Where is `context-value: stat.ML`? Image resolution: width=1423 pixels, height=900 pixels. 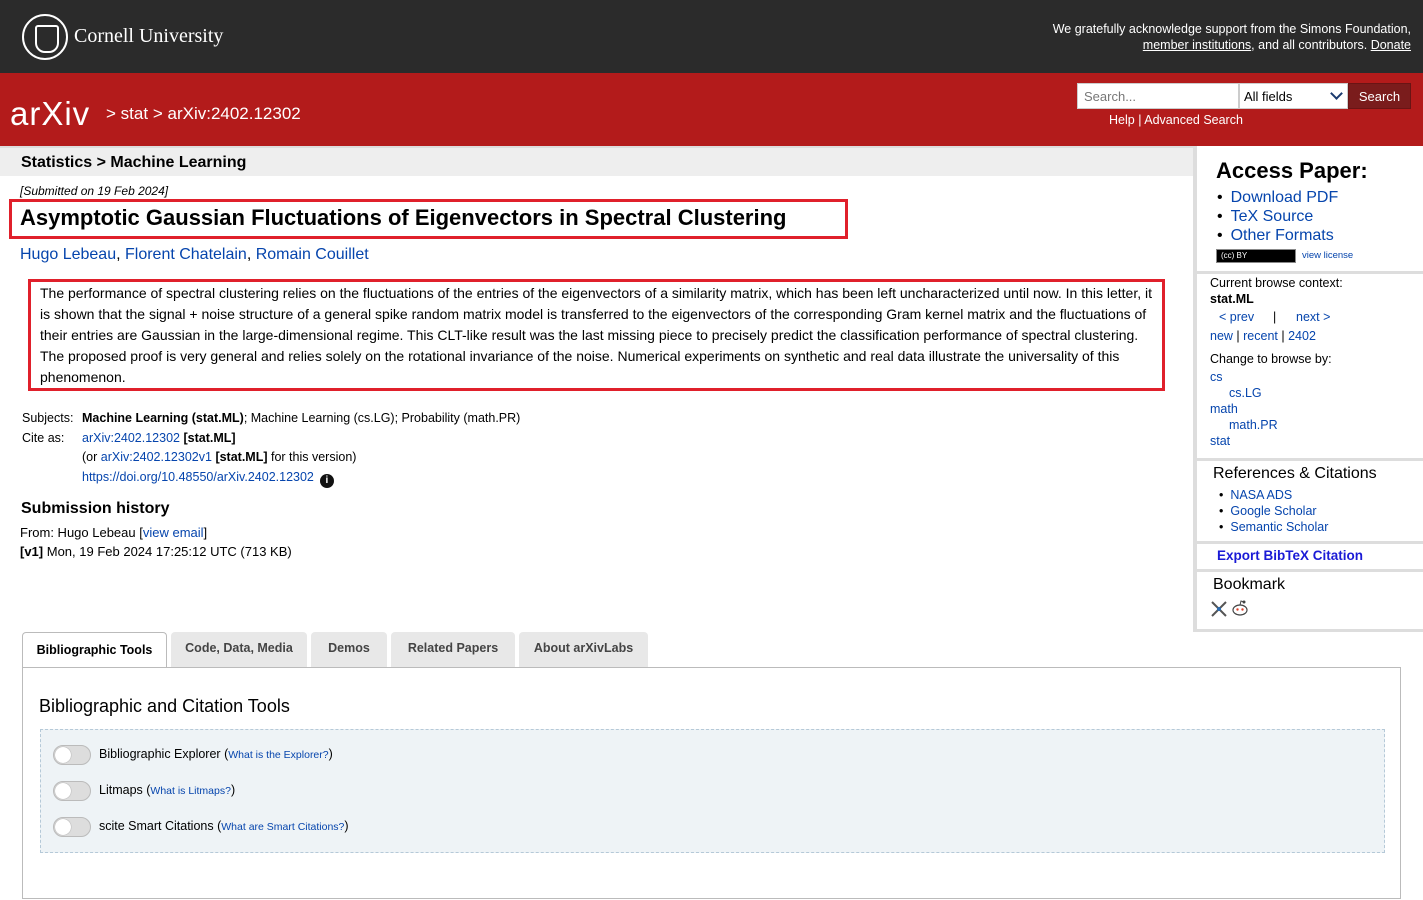
context-value: stat.ML is located at coordinates (1232, 299).